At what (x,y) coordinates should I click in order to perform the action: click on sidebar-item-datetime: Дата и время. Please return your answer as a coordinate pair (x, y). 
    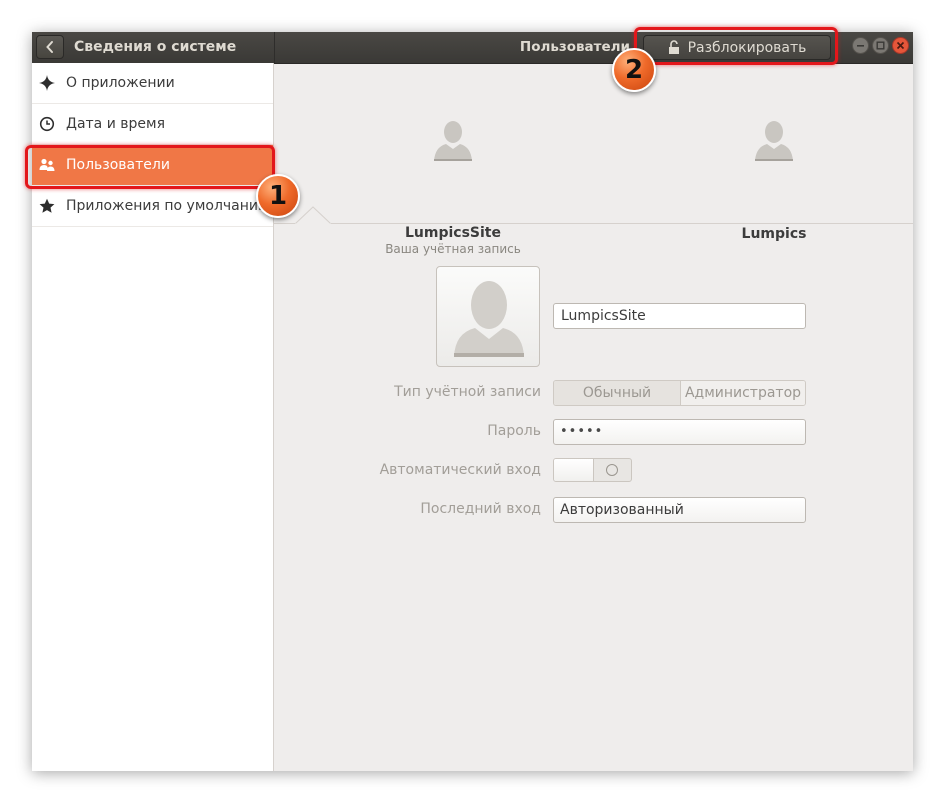
    Looking at the image, I should click on (152, 124).